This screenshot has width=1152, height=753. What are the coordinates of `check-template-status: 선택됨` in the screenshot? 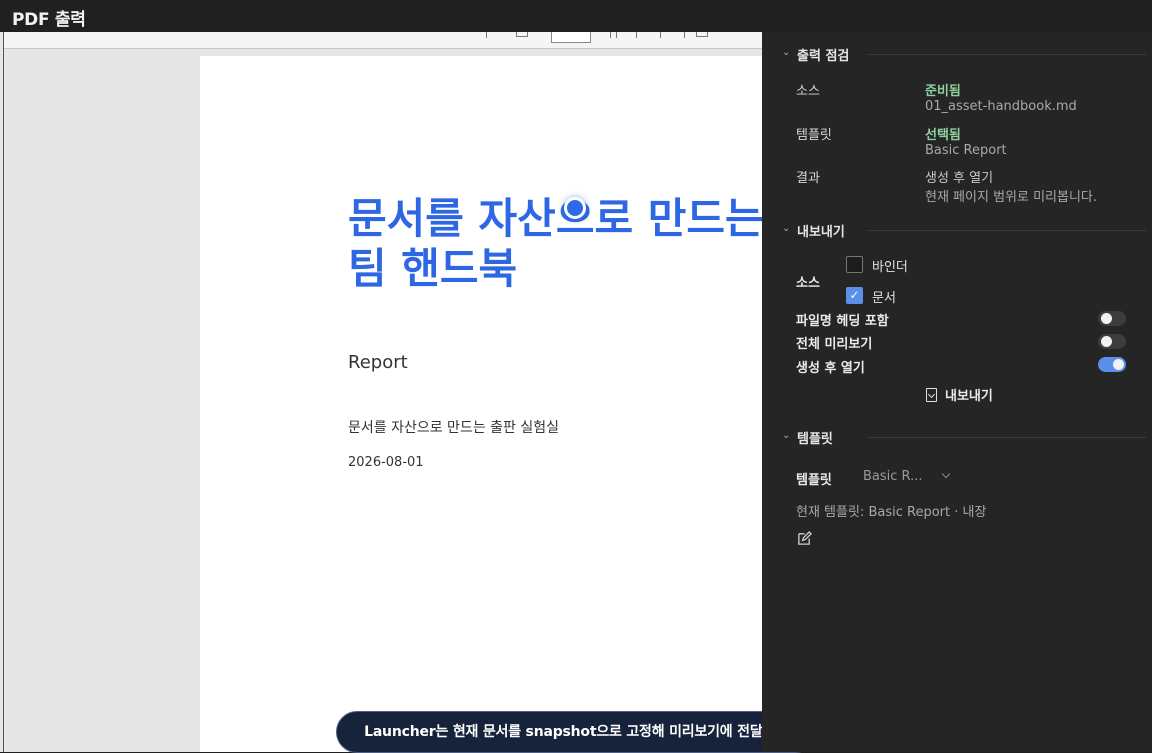 It's located at (943, 135).